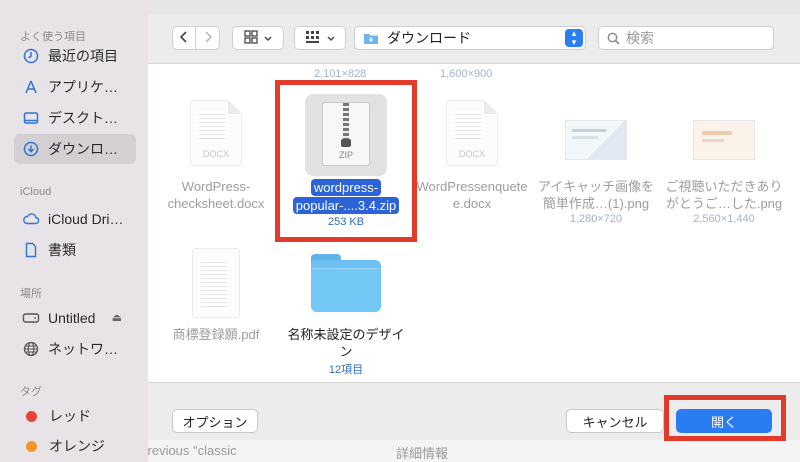  I want to click on clock-icon, so click(31, 56).